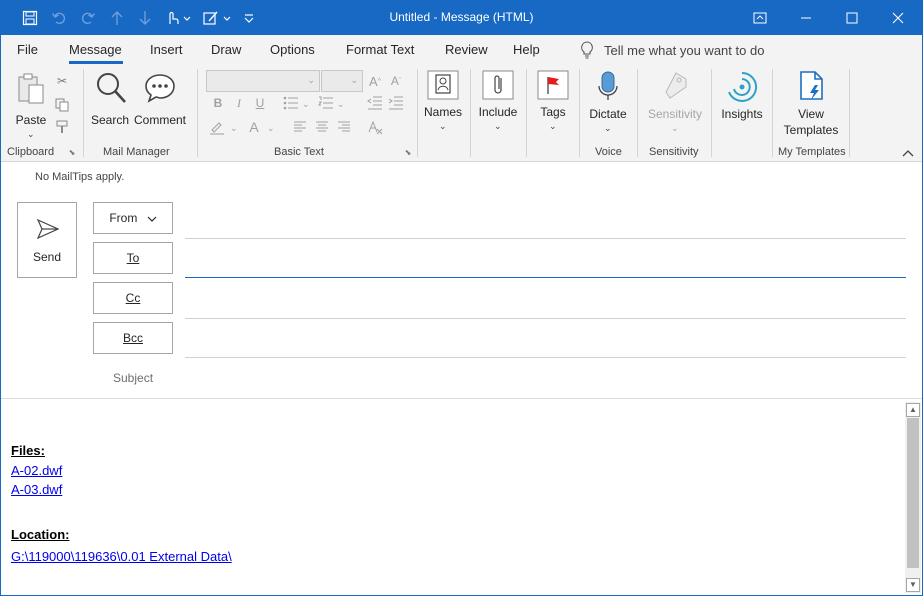 This screenshot has height=596, width=923. What do you see at coordinates (812, 152) in the screenshot?
I see `group-my-templates-label: My Templates` at bounding box center [812, 152].